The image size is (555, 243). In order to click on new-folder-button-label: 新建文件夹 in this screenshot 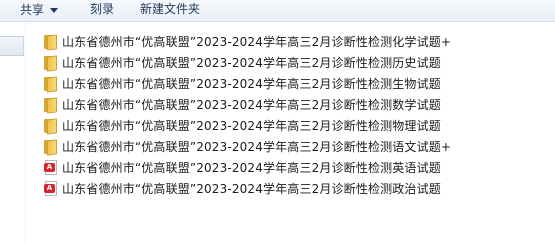, I will do `click(170, 9)`.